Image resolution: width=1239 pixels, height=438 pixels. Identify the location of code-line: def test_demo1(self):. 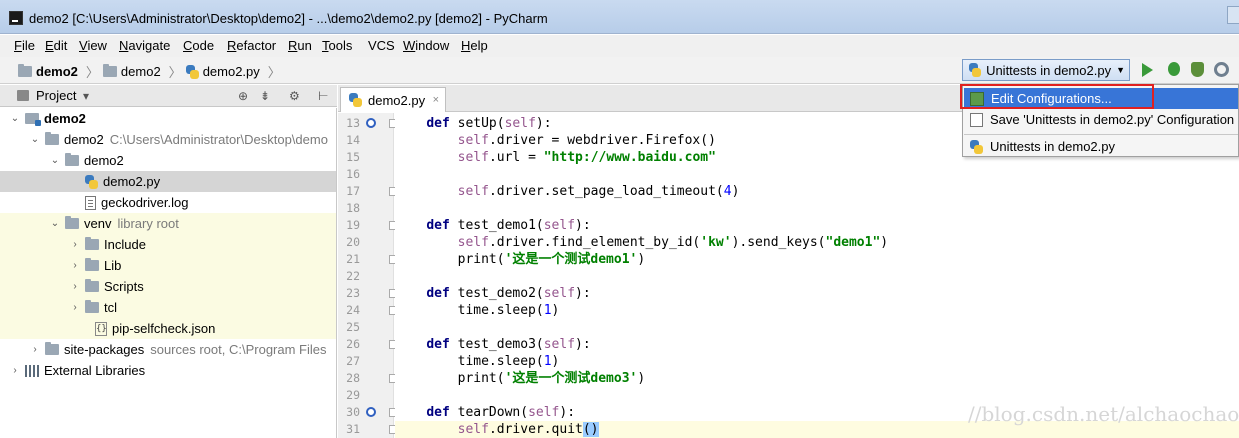
(508, 225).